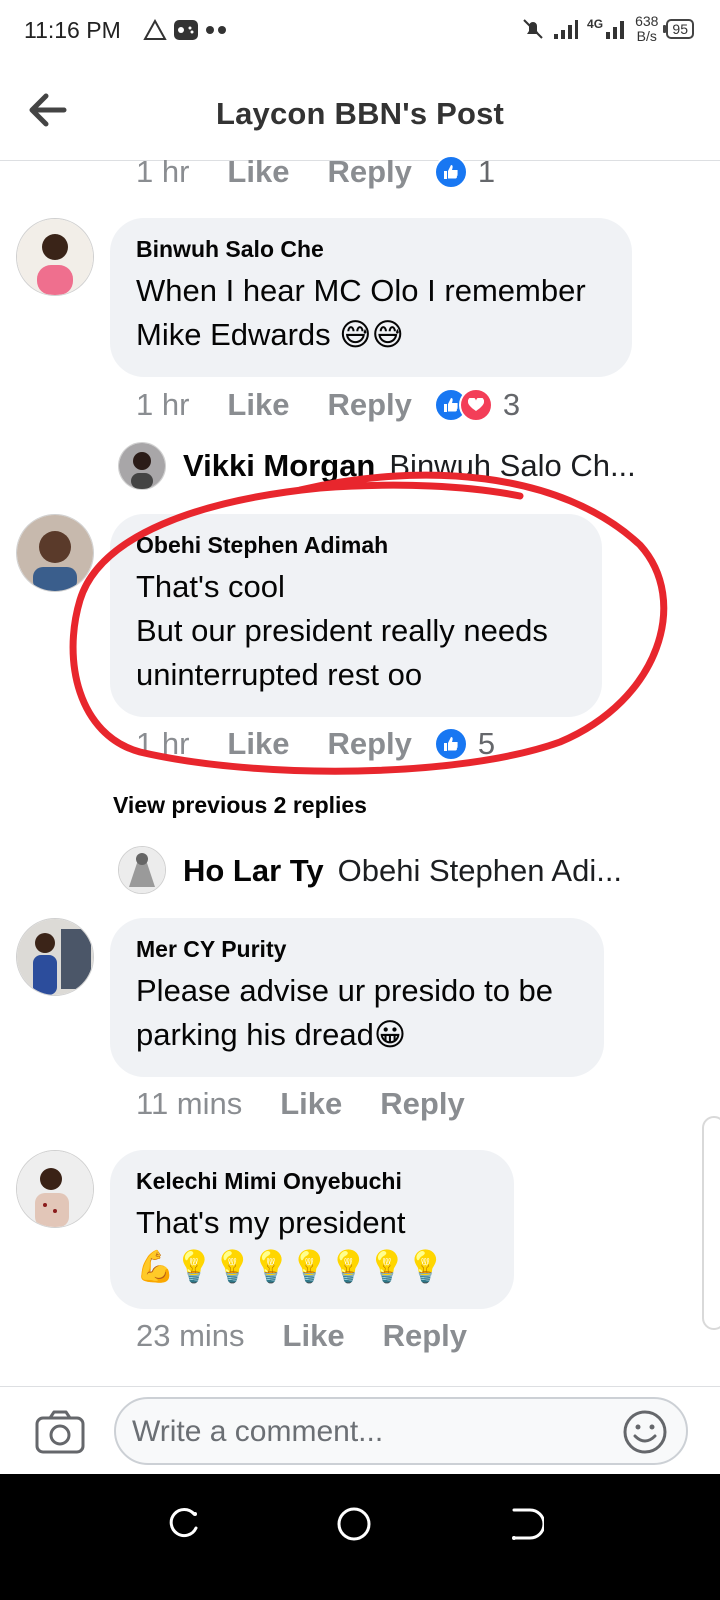  I want to click on comment-text-line: Mike Edwards 😅😅, so click(270, 334).